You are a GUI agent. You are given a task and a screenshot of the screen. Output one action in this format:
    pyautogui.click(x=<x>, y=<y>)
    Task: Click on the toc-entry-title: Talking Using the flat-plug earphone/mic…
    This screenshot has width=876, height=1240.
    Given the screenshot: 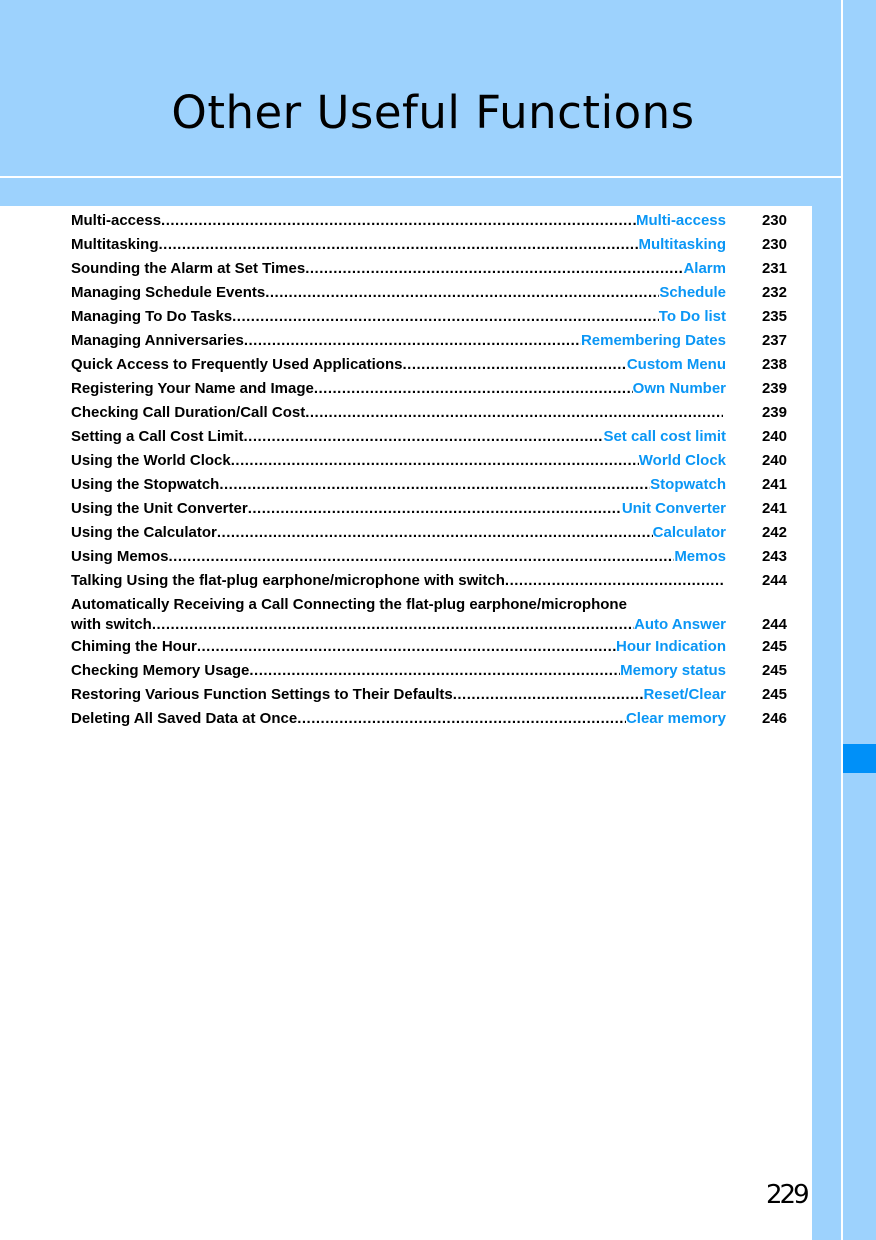 What is the action you would take?
    pyautogui.click(x=288, y=580)
    